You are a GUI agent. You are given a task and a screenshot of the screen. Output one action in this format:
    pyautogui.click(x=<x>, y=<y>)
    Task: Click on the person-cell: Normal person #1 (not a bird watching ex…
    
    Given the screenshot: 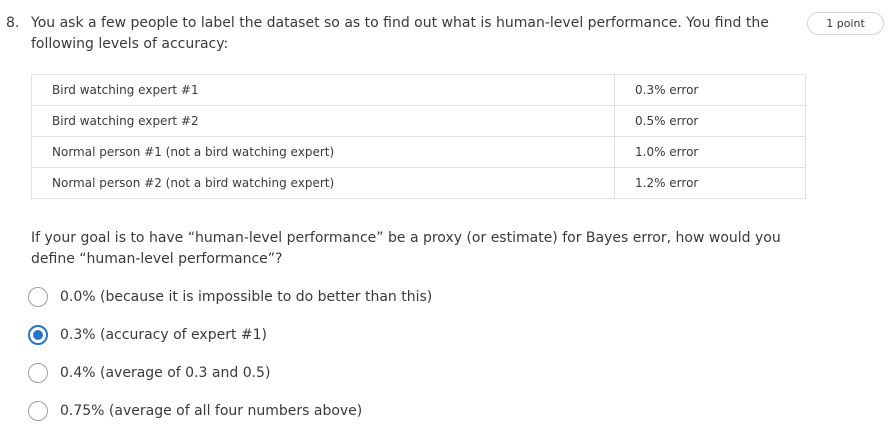 What is the action you would take?
    pyautogui.click(x=323, y=152)
    